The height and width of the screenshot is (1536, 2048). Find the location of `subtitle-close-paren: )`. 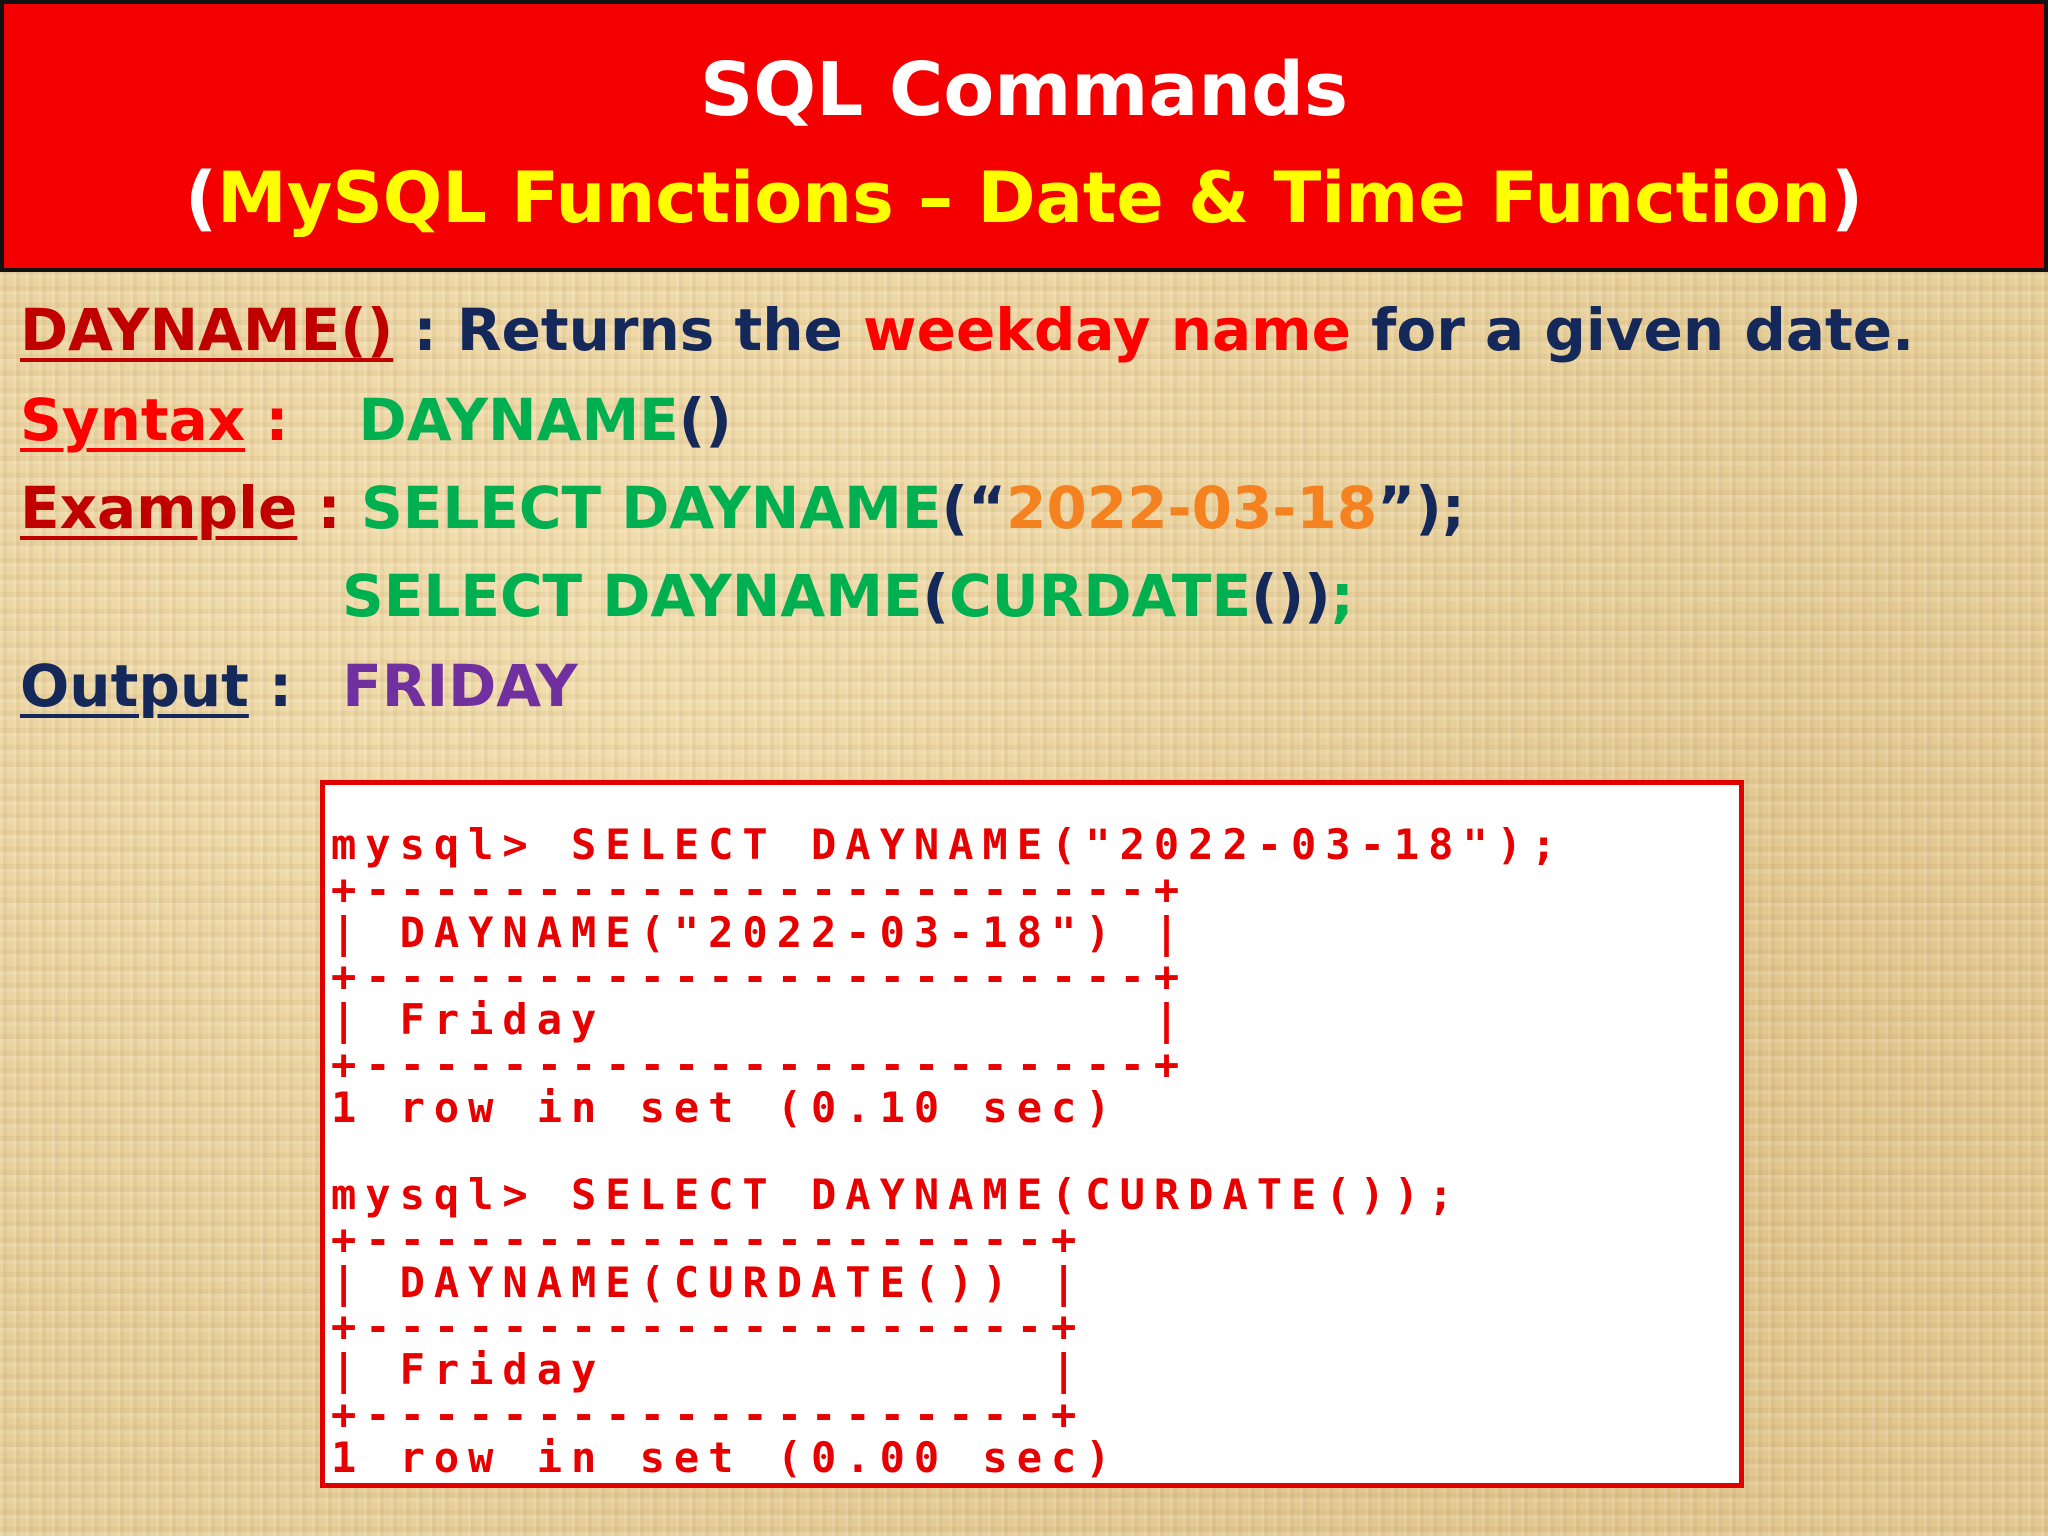

subtitle-close-paren: ) is located at coordinates (1846, 198).